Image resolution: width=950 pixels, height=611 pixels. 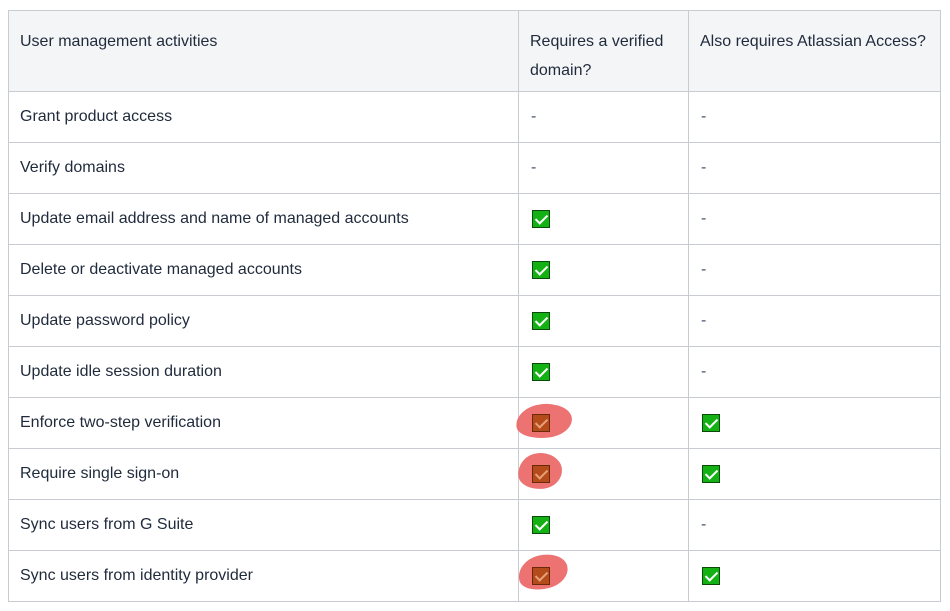 I want to click on activity-cell: Enforce two-step verification, so click(x=263, y=423).